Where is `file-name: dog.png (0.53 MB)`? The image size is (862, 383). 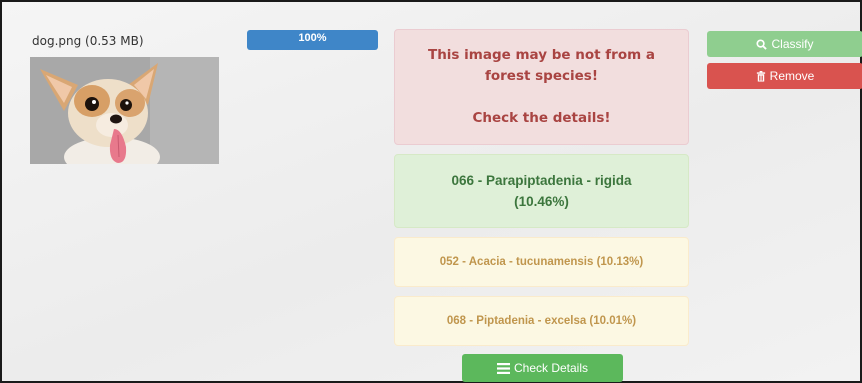 file-name: dog.png (0.53 MB) is located at coordinates (88, 41).